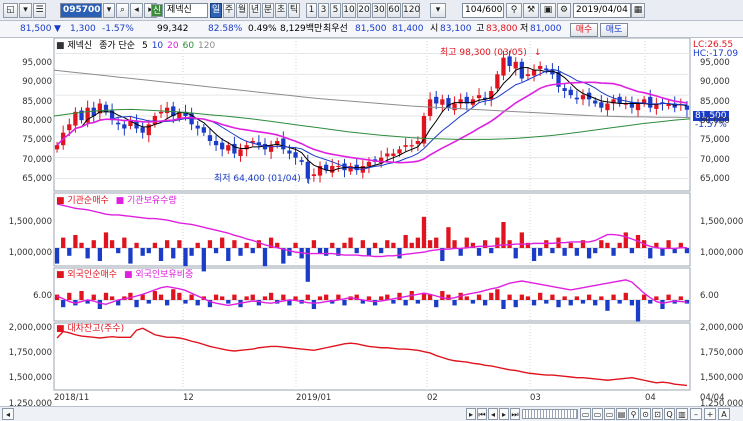  What do you see at coordinates (515, 414) in the screenshot?
I see `last-icon: ⏭` at bounding box center [515, 414].